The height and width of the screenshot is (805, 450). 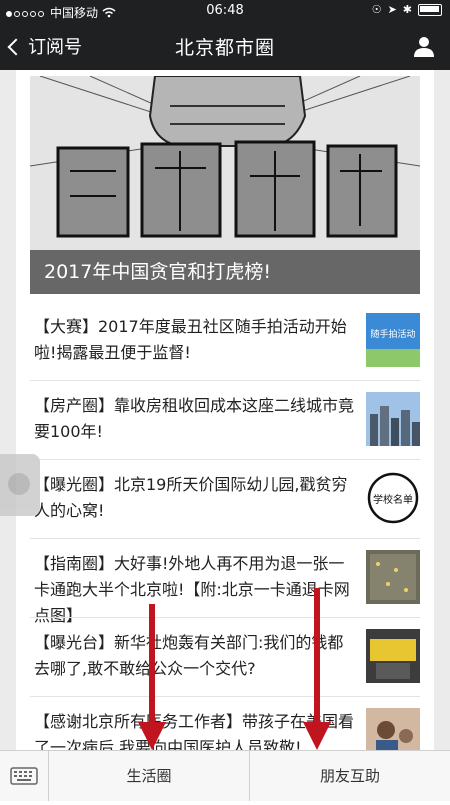 I want to click on bottom-menu-bar: 生活圈 朋友互助, so click(x=225, y=775).